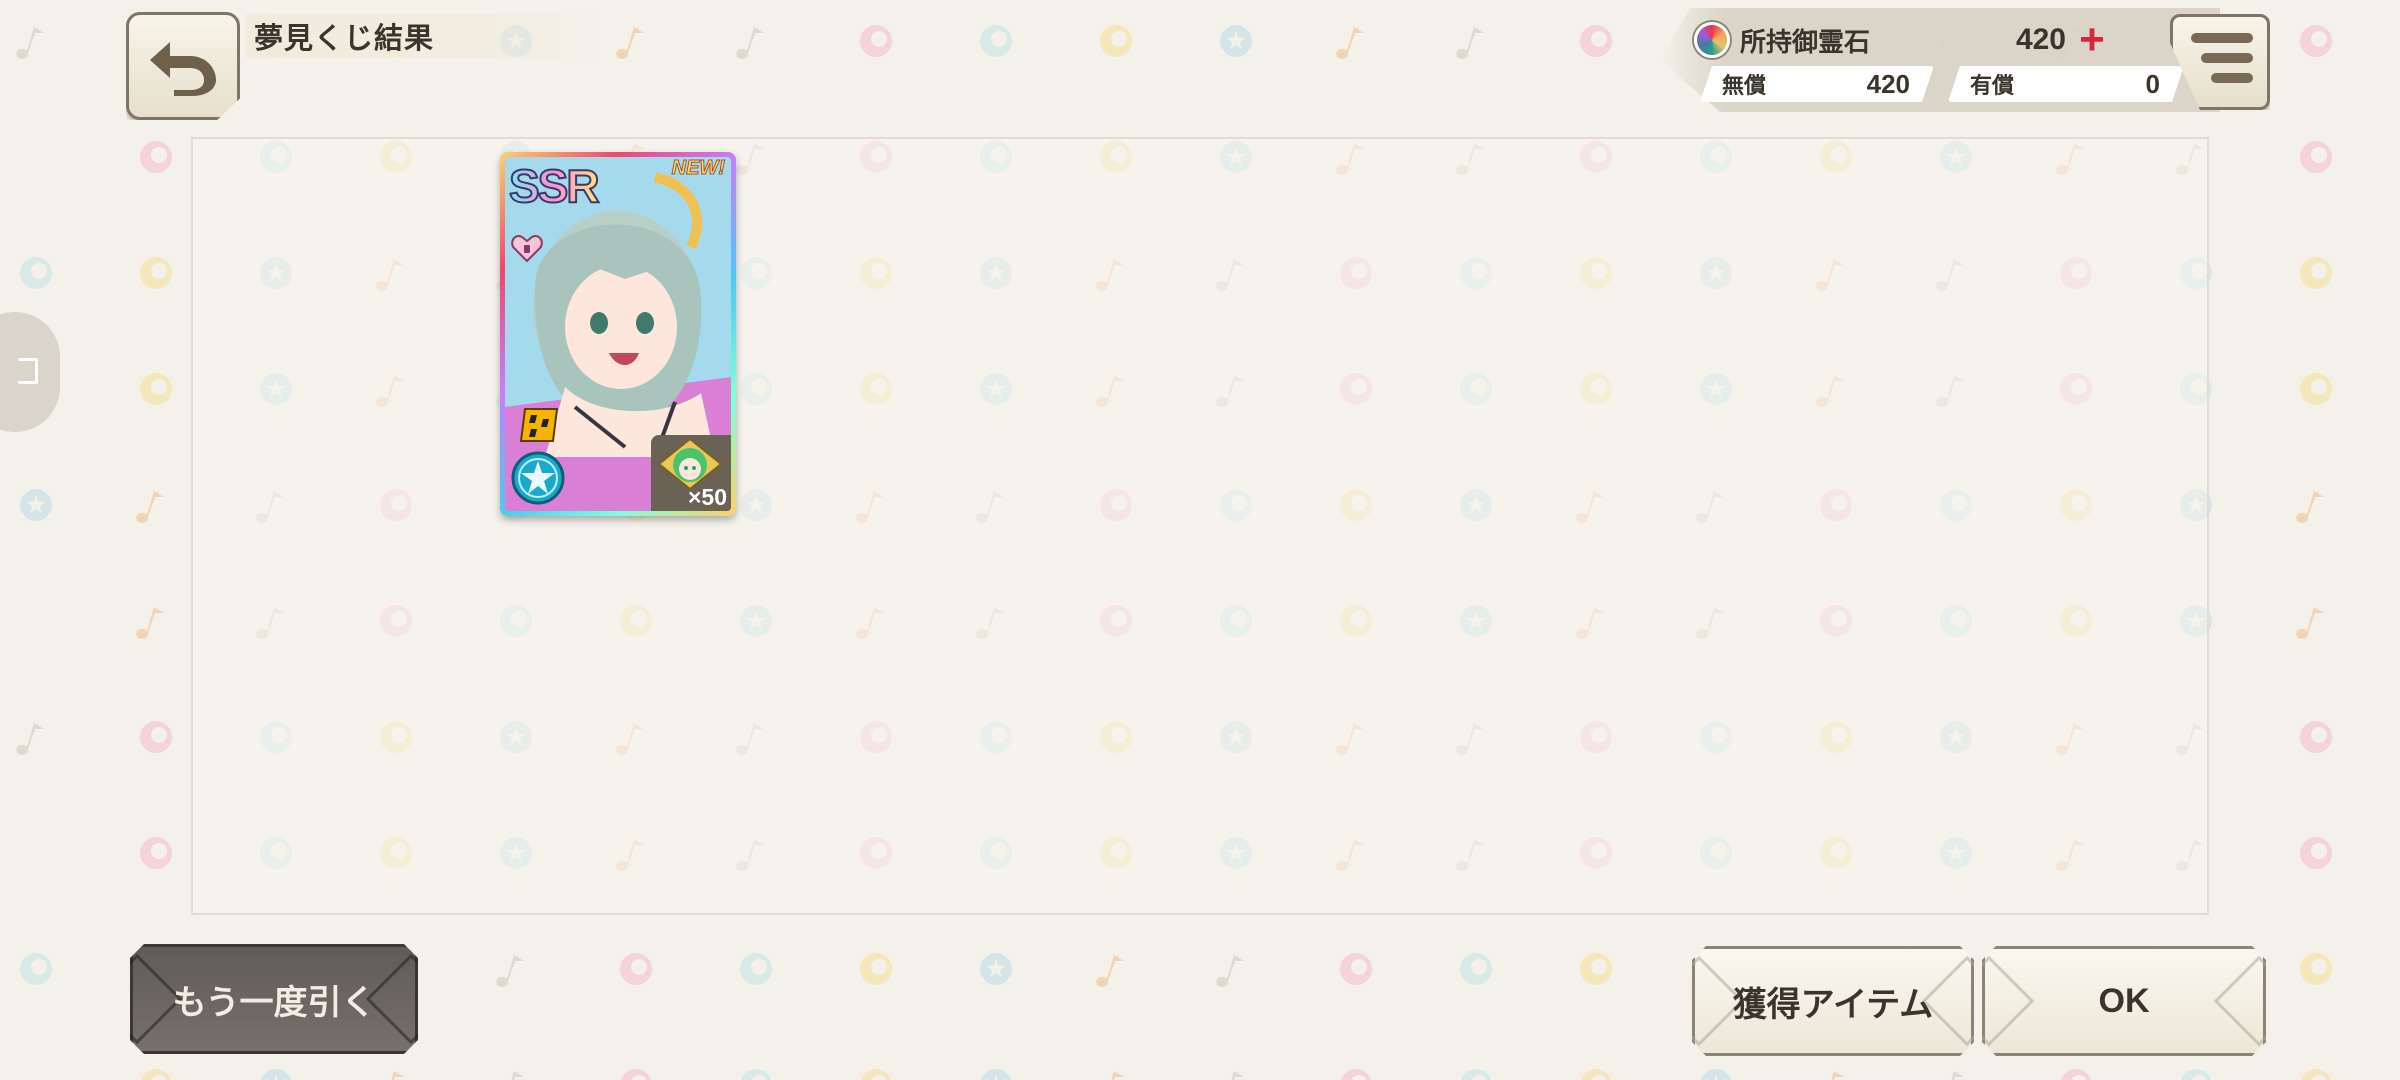 This screenshot has height=1080, width=2400. I want to click on ok-label: OK, so click(2124, 1000).